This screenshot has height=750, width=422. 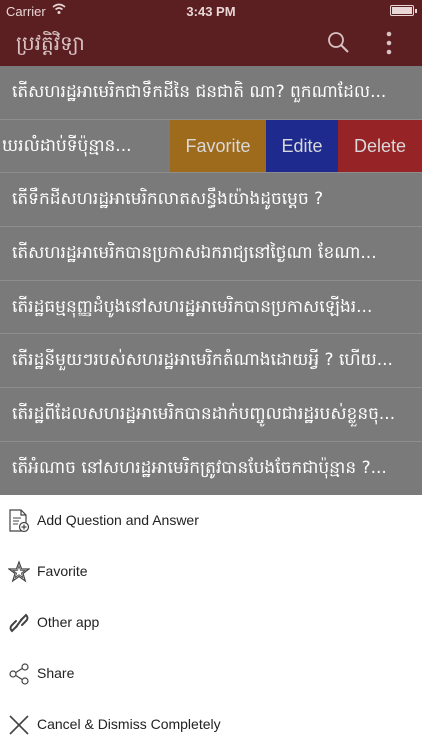 What do you see at coordinates (338, 42) in the screenshot?
I see `search-icon` at bounding box center [338, 42].